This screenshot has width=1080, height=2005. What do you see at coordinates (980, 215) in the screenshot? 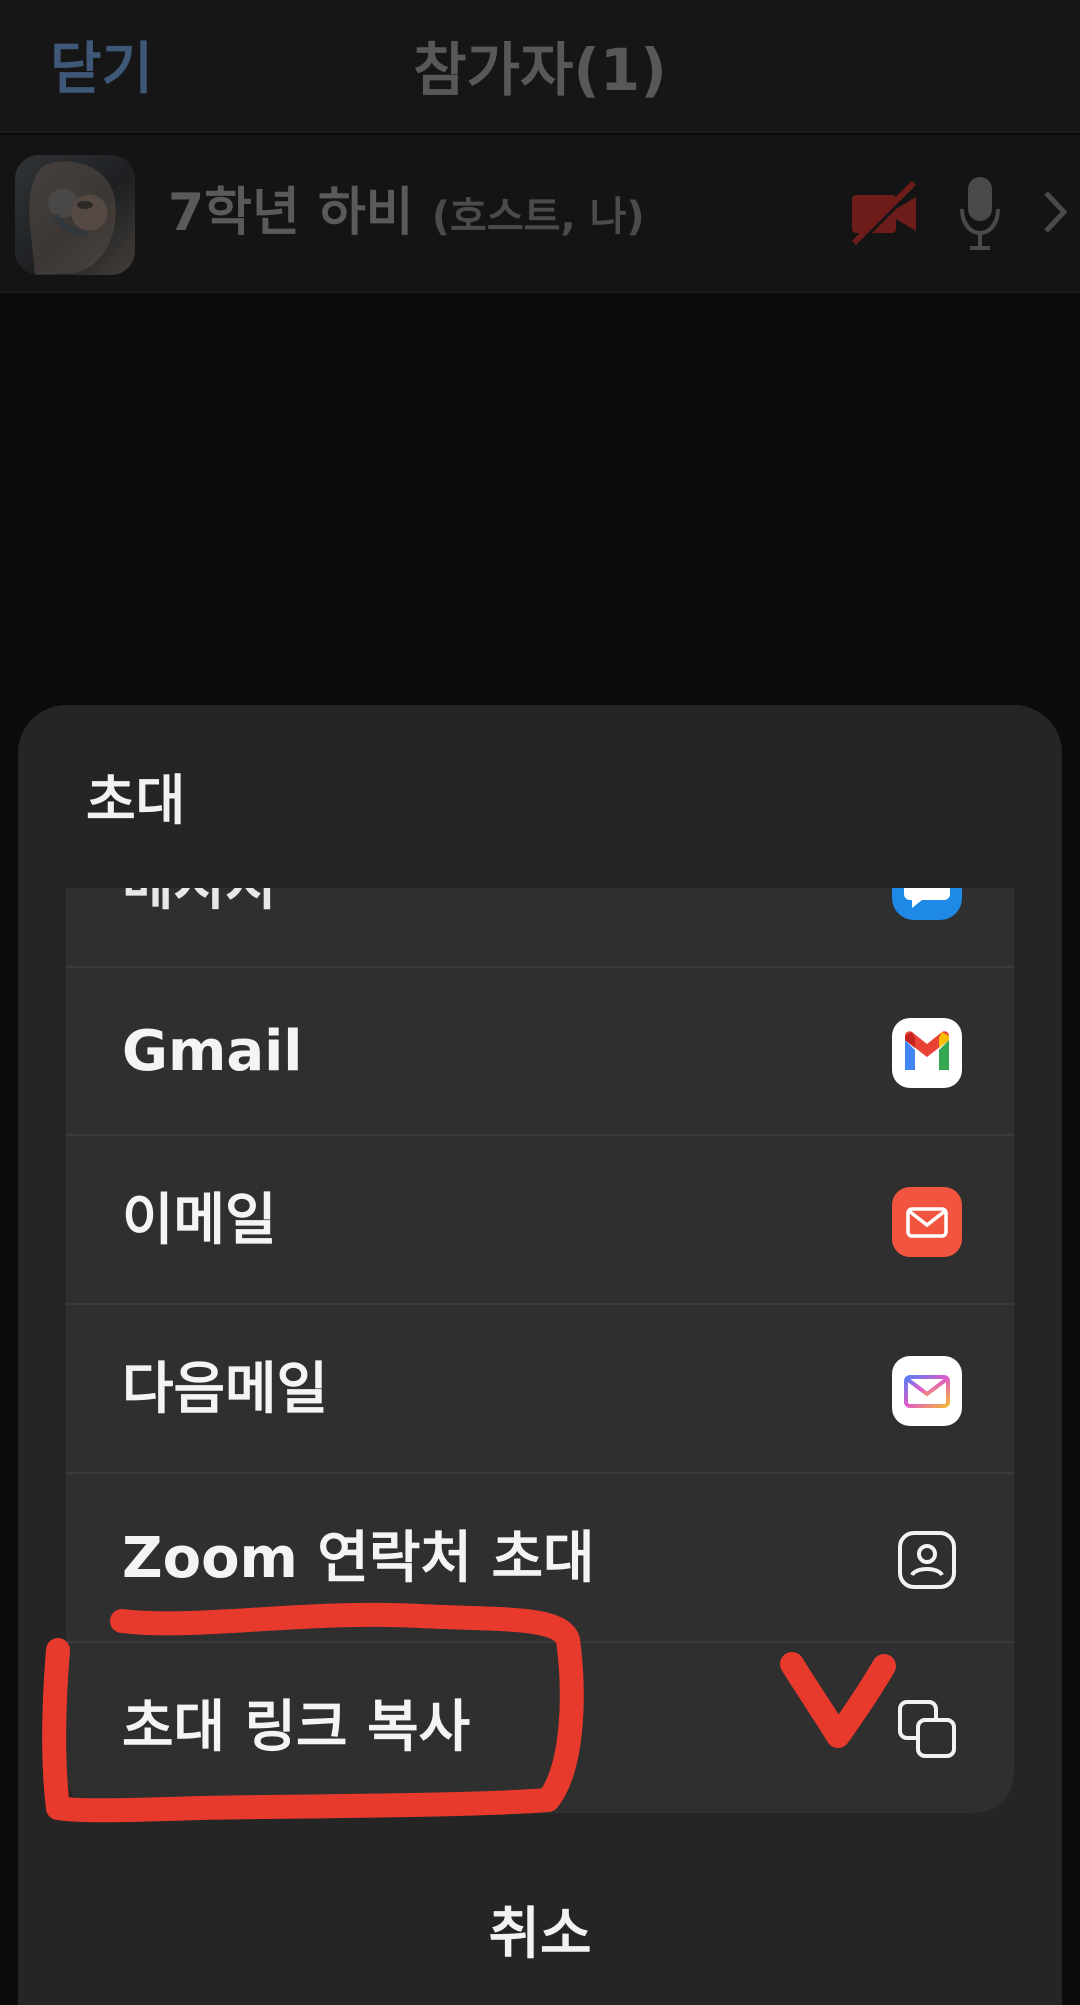
I see `microphone-icon` at bounding box center [980, 215].